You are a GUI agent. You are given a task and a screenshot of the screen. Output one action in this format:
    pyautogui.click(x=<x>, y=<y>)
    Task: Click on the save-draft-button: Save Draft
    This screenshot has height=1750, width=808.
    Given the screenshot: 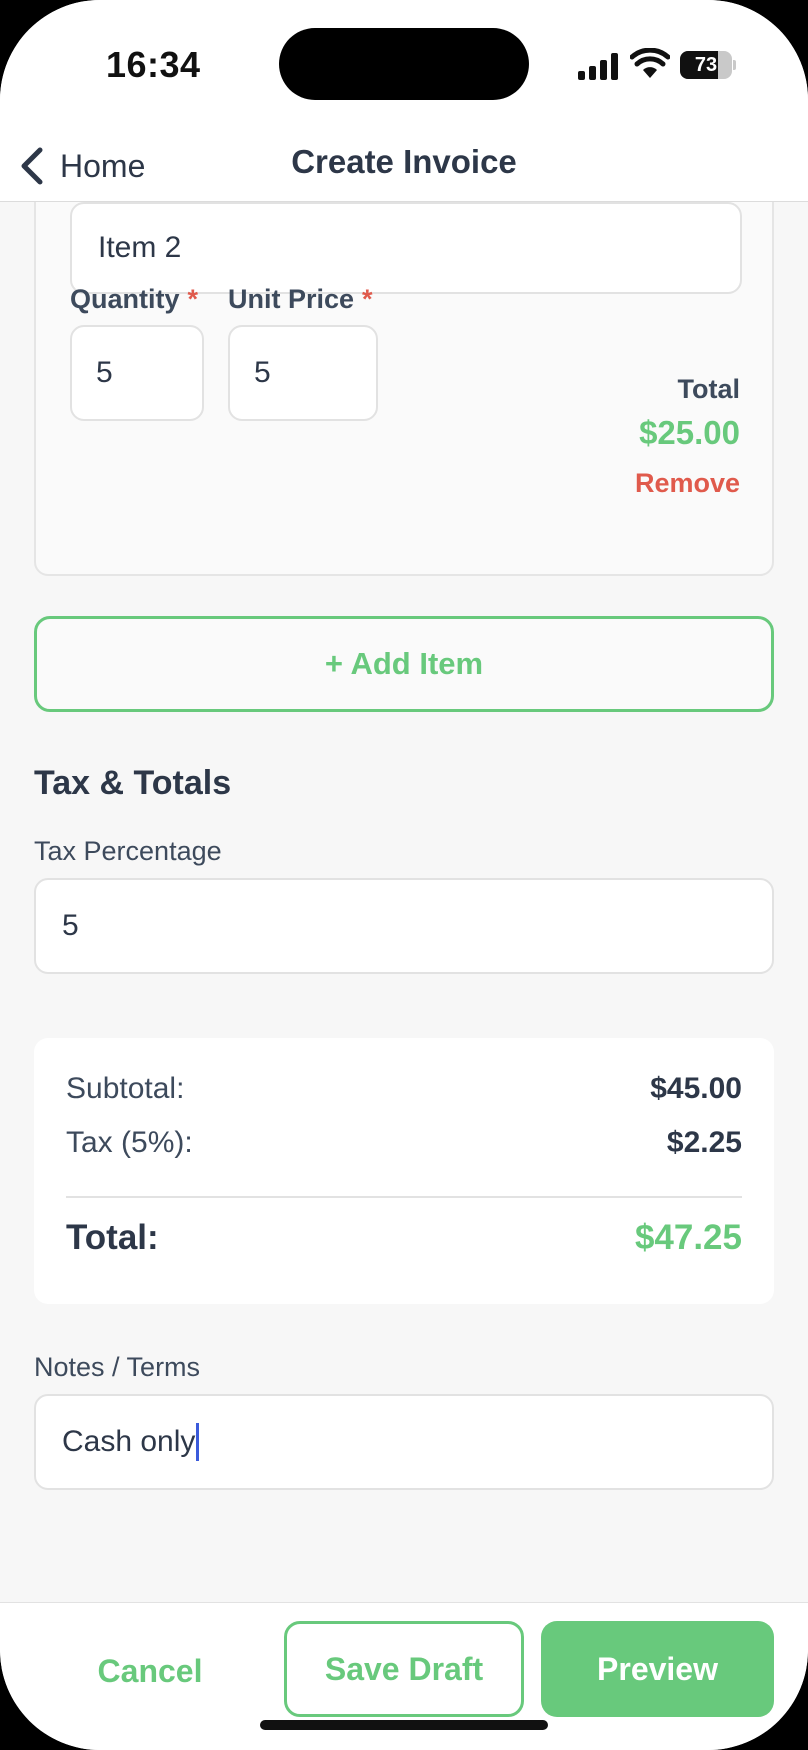 What is the action you would take?
    pyautogui.click(x=404, y=1669)
    